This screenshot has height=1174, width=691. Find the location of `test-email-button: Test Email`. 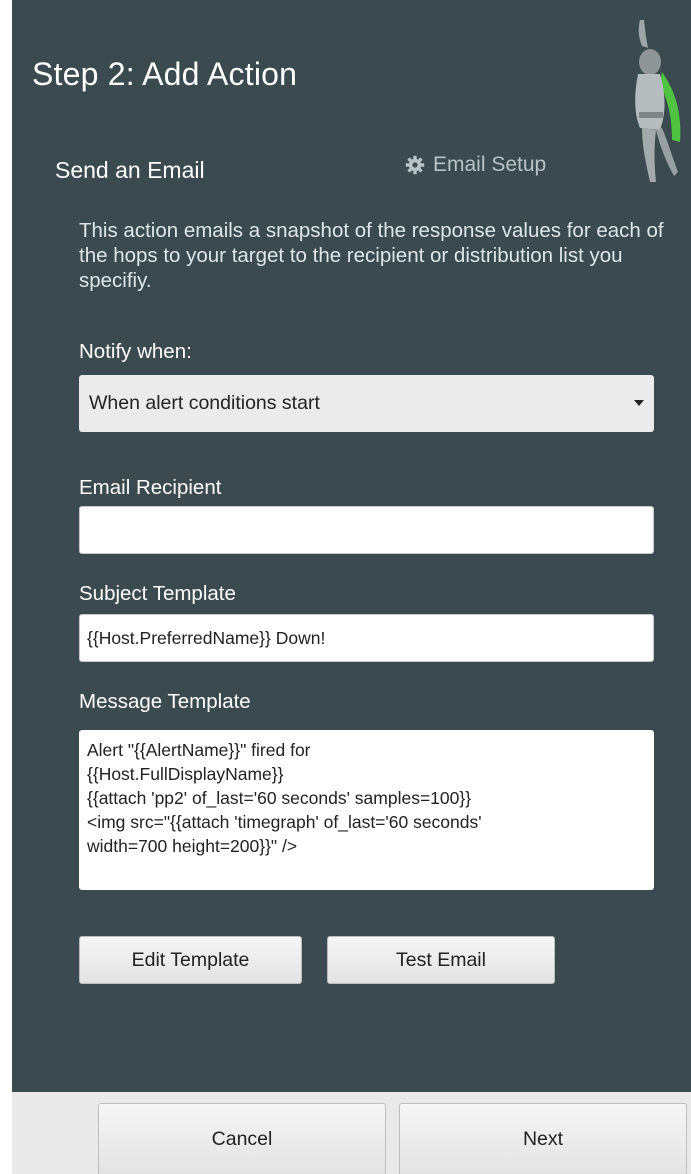

test-email-button: Test Email is located at coordinates (441, 960).